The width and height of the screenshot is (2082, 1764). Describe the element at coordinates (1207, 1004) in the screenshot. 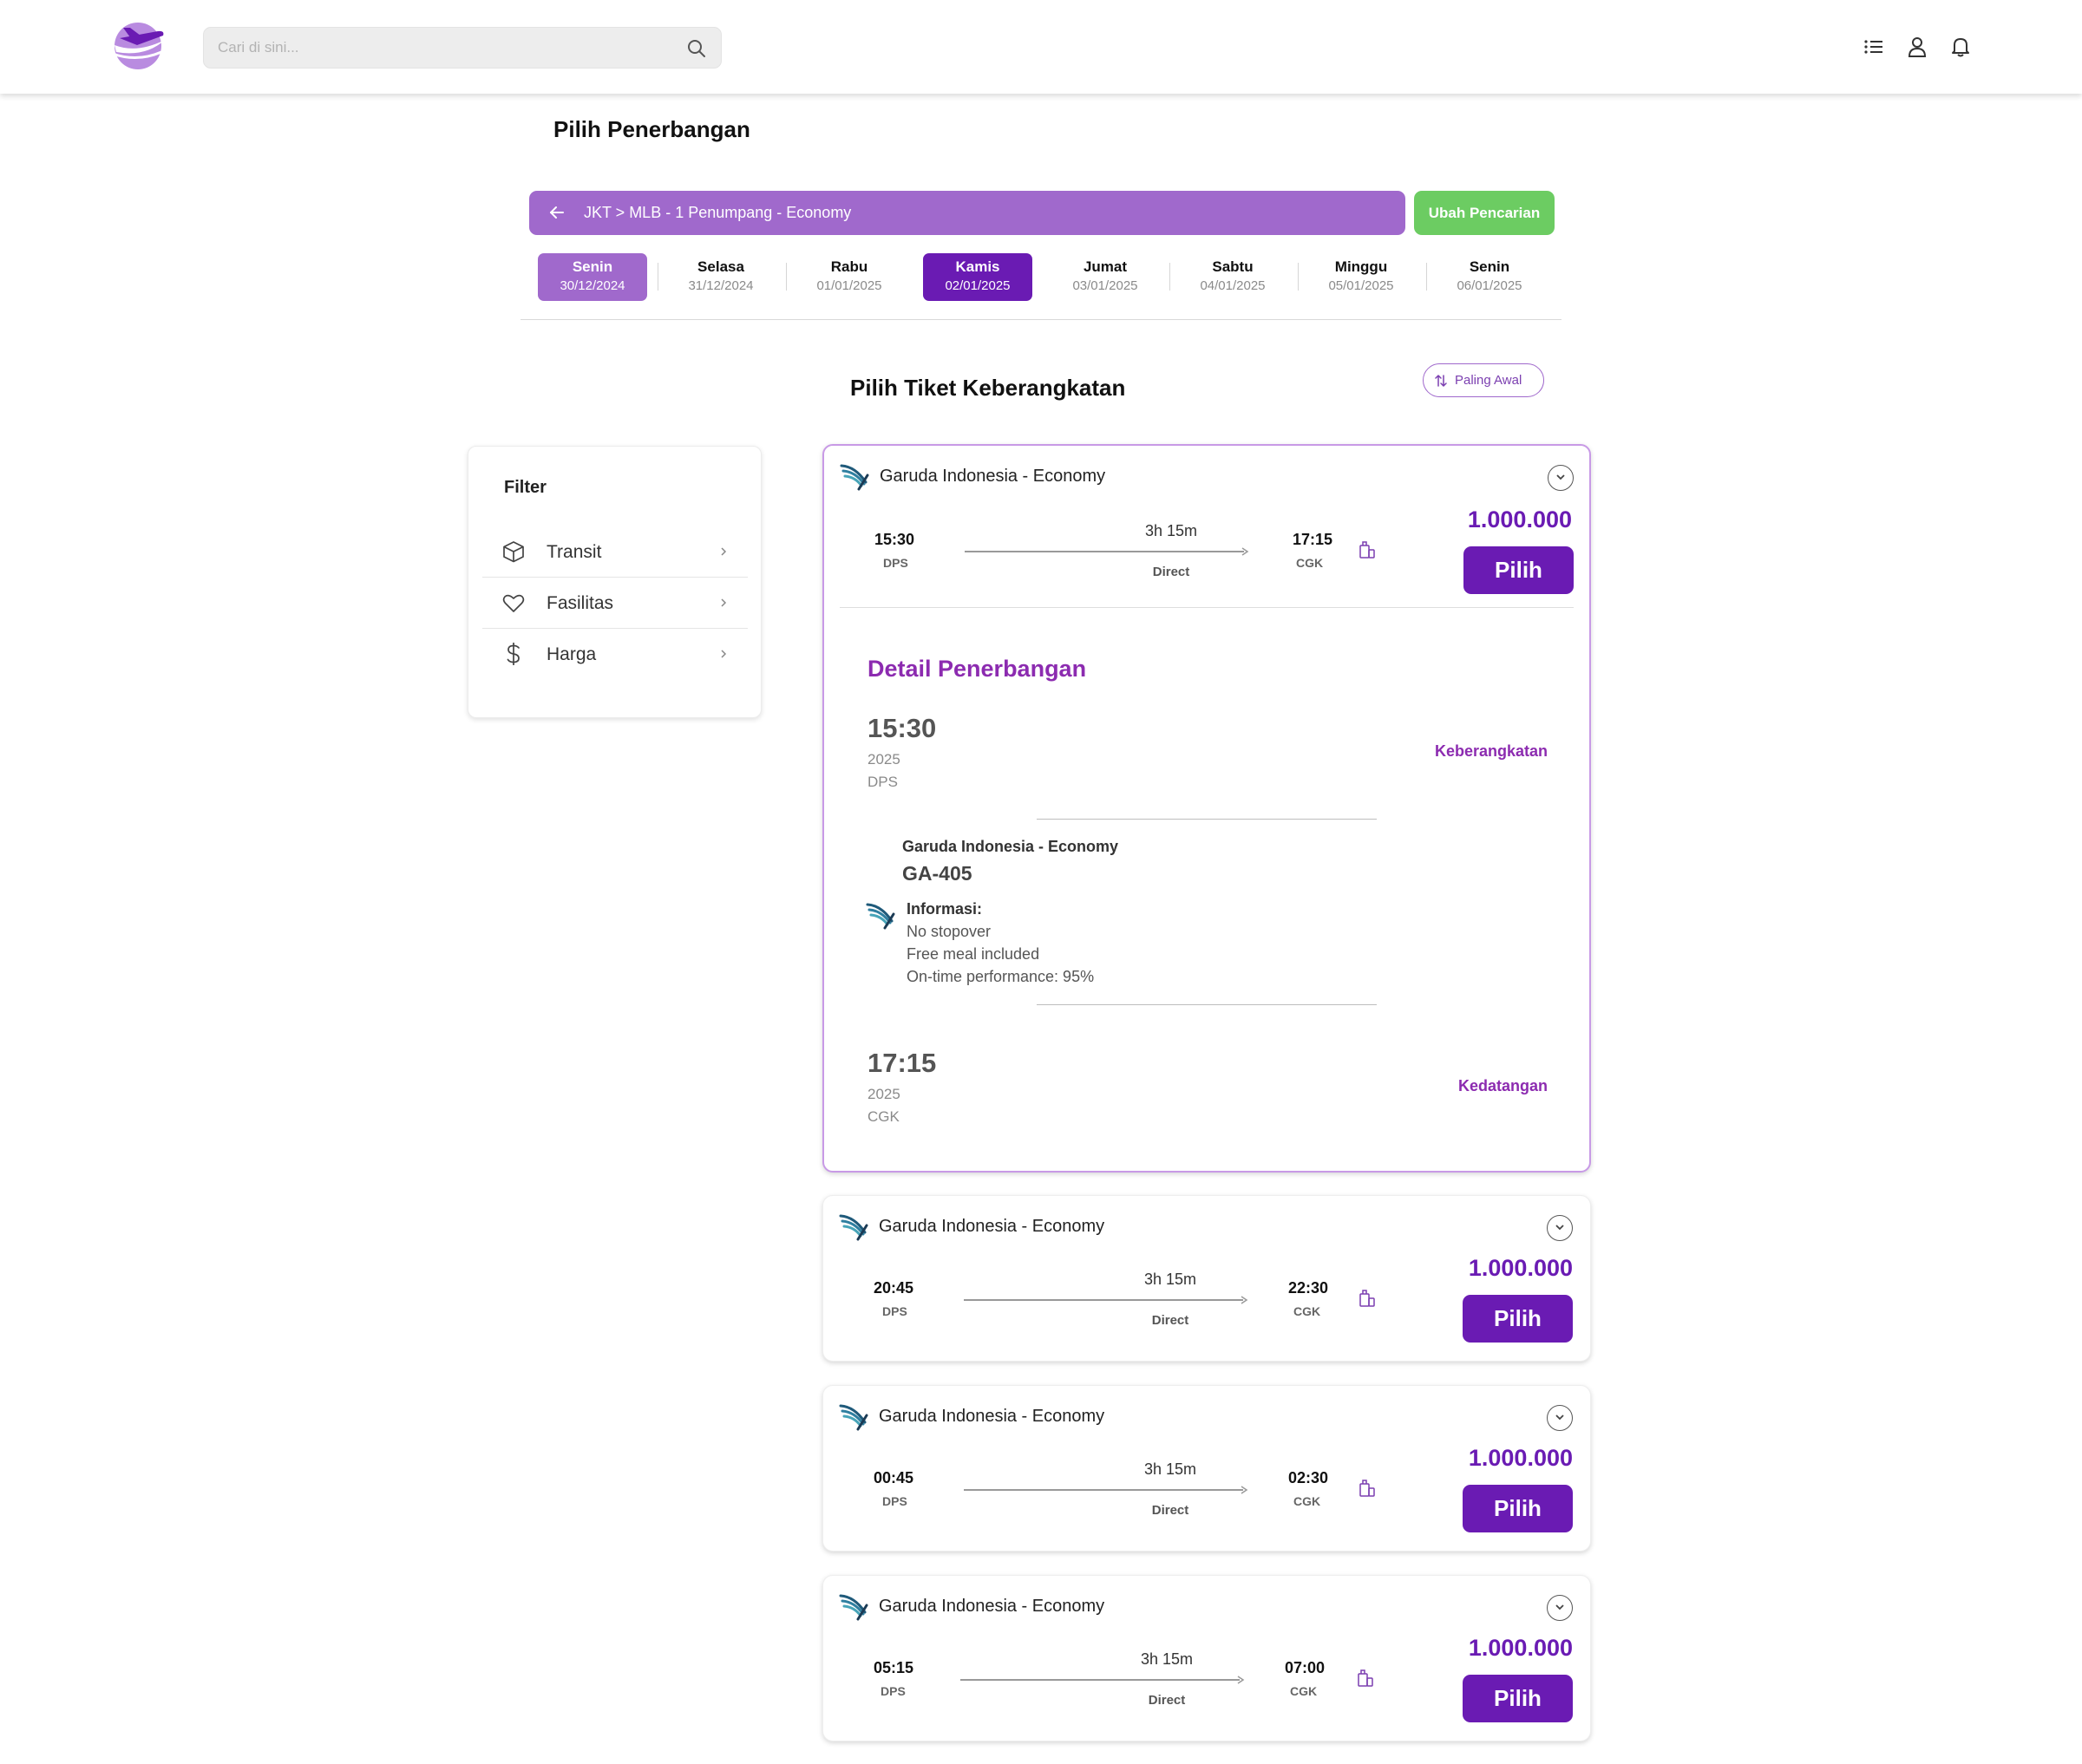

I see `detail-rule` at that location.